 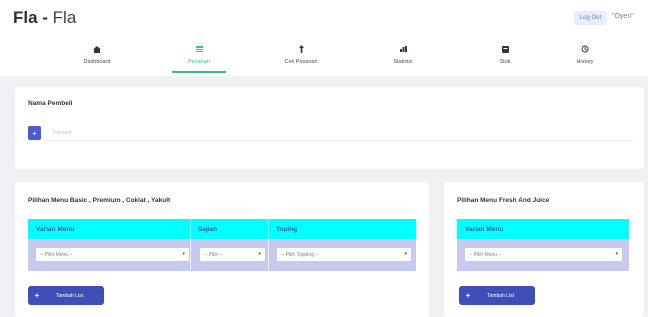 What do you see at coordinates (503, 200) in the screenshot?
I see `fresh-menu-title: Pilihan Menu Fresh And Juice` at bounding box center [503, 200].